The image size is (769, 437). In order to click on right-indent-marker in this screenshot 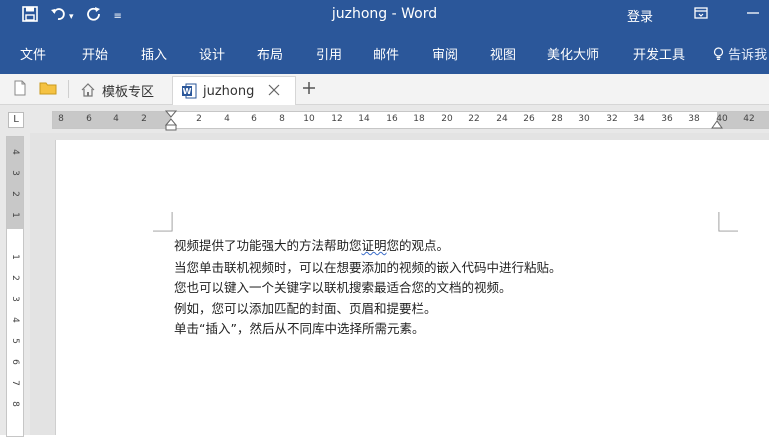, I will do `click(717, 124)`.